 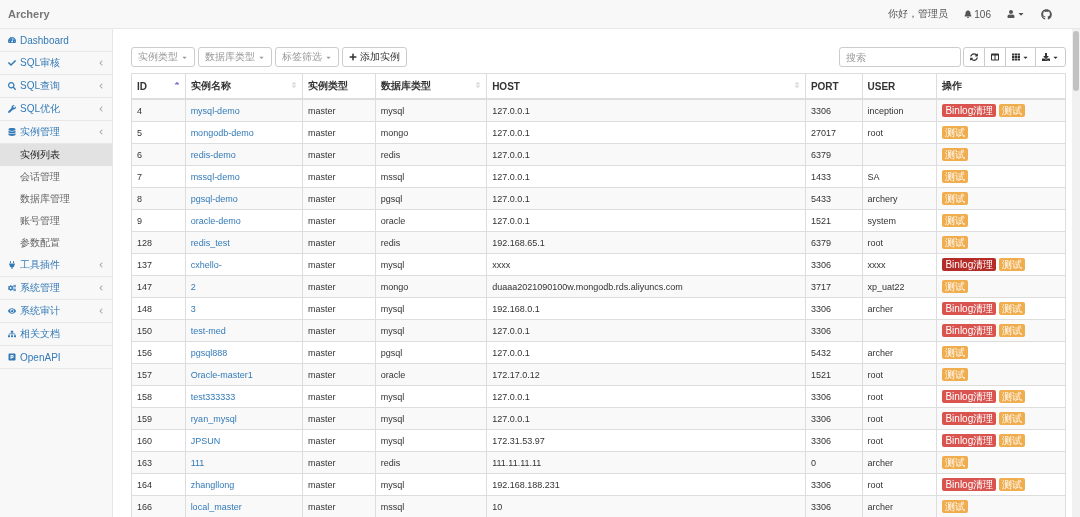 What do you see at coordinates (1046, 57) in the screenshot?
I see `download-icon` at bounding box center [1046, 57].